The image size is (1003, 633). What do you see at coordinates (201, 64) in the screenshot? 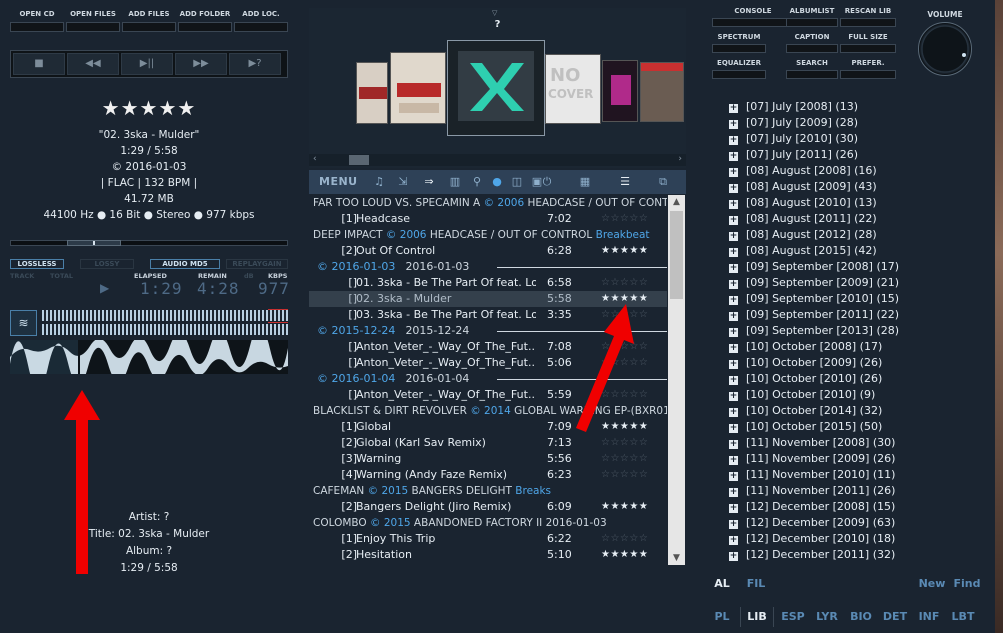
I see `next-button: ▶▶` at bounding box center [201, 64].